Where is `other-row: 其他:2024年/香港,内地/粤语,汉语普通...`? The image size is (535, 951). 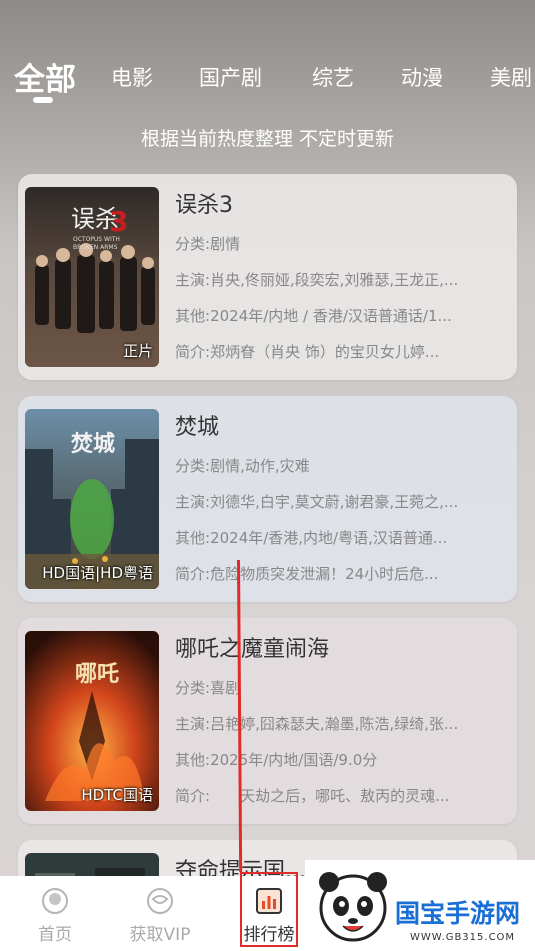 other-row: 其他:2024年/香港,内地/粤语,汉语普通... is located at coordinates (311, 538).